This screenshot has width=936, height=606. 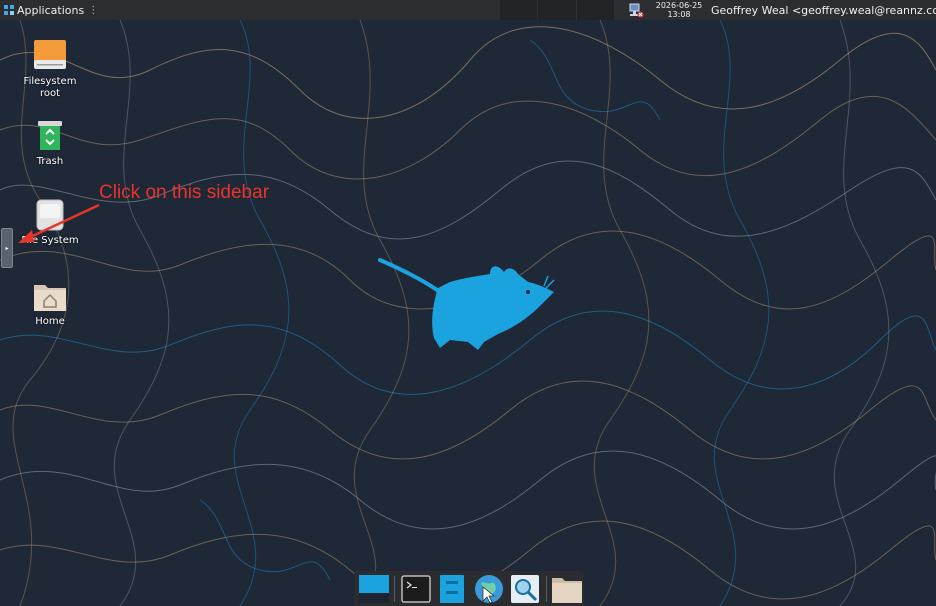 I want to click on desktop-icon-label: Filesystem root, so click(x=50, y=87).